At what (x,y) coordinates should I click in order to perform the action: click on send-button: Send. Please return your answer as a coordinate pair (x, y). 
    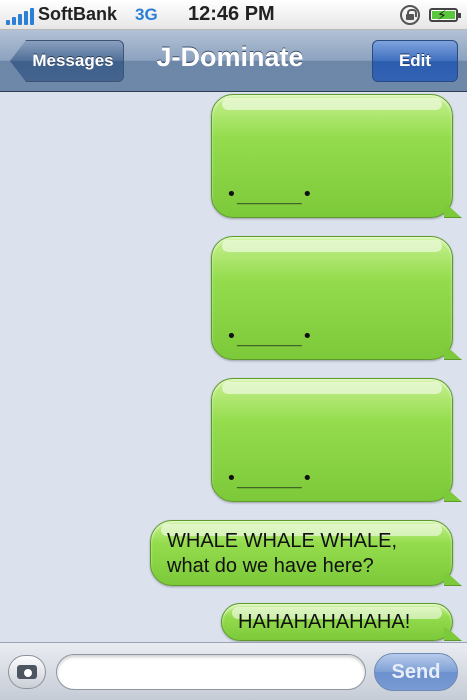
    Looking at the image, I should click on (416, 672).